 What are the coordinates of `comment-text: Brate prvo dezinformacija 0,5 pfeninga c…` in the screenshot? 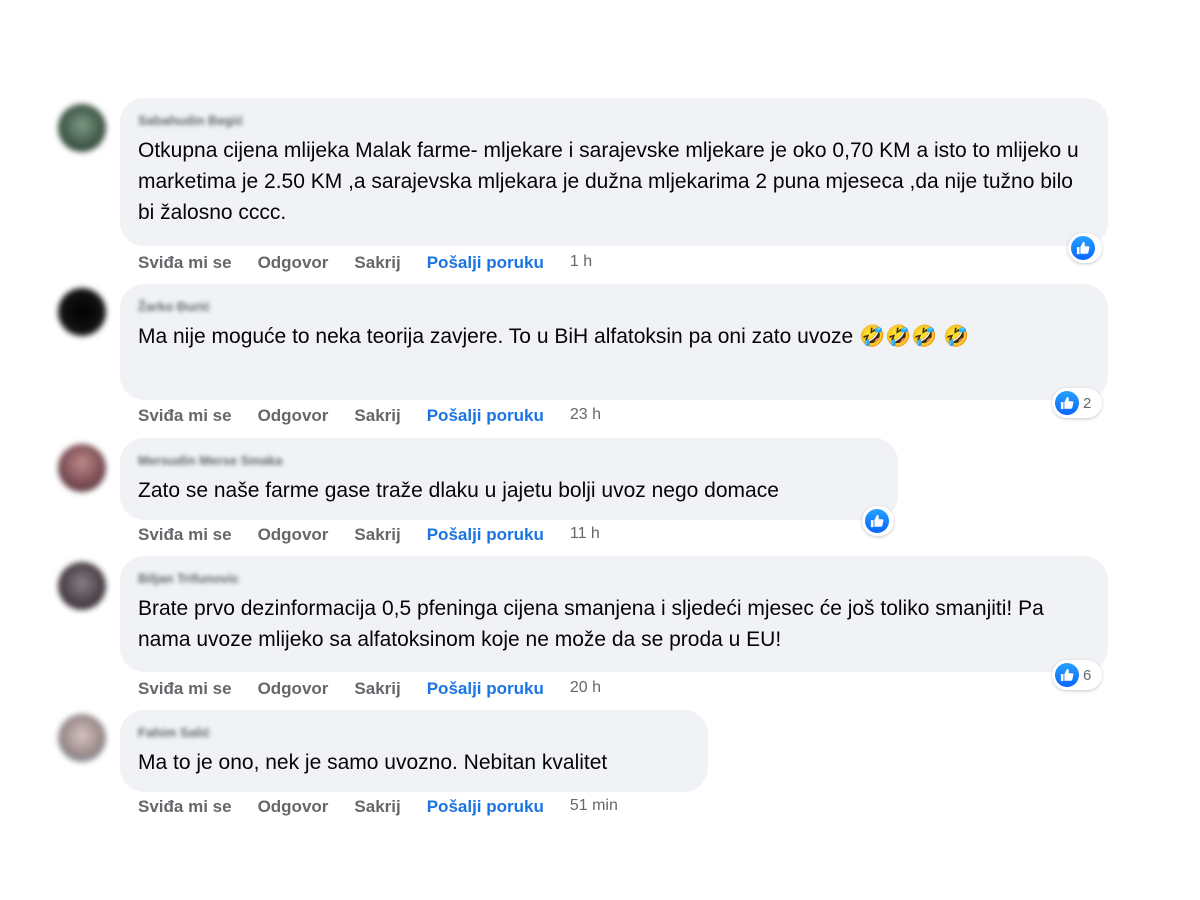 It's located at (591, 624).